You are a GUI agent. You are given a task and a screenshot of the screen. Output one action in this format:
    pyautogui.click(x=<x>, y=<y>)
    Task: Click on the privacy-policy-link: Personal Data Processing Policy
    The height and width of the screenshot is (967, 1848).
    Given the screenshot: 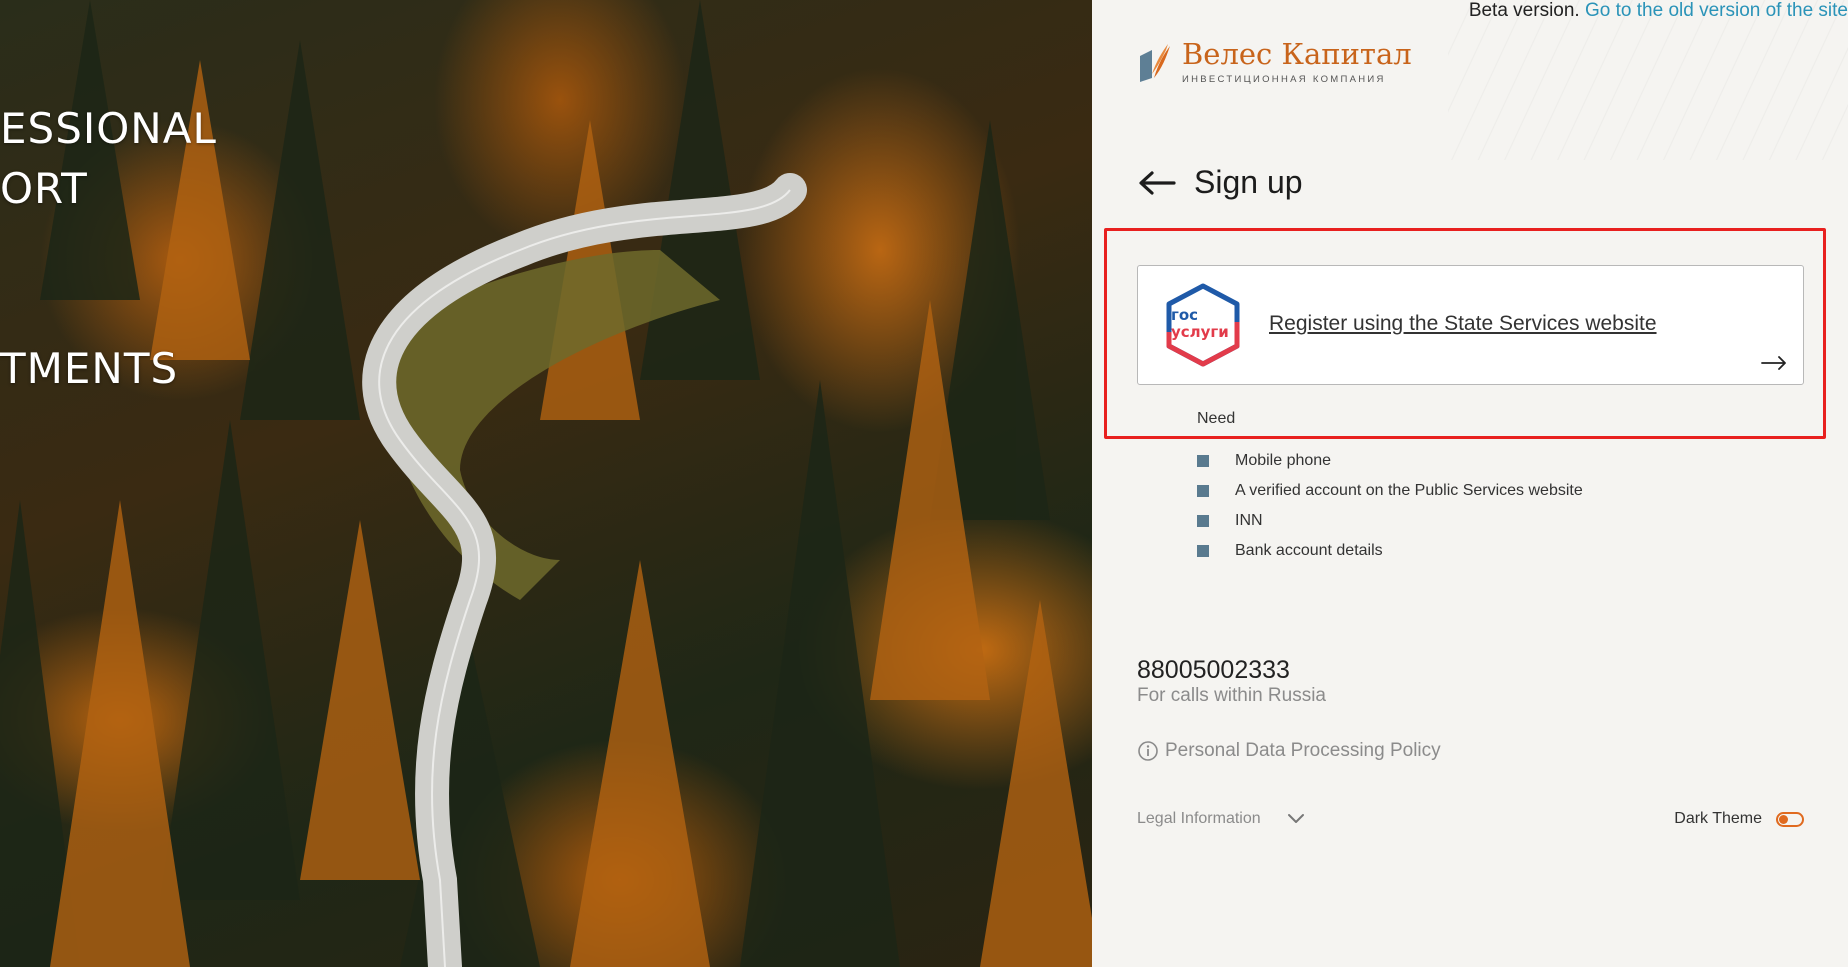 What is the action you would take?
    pyautogui.click(x=1289, y=751)
    